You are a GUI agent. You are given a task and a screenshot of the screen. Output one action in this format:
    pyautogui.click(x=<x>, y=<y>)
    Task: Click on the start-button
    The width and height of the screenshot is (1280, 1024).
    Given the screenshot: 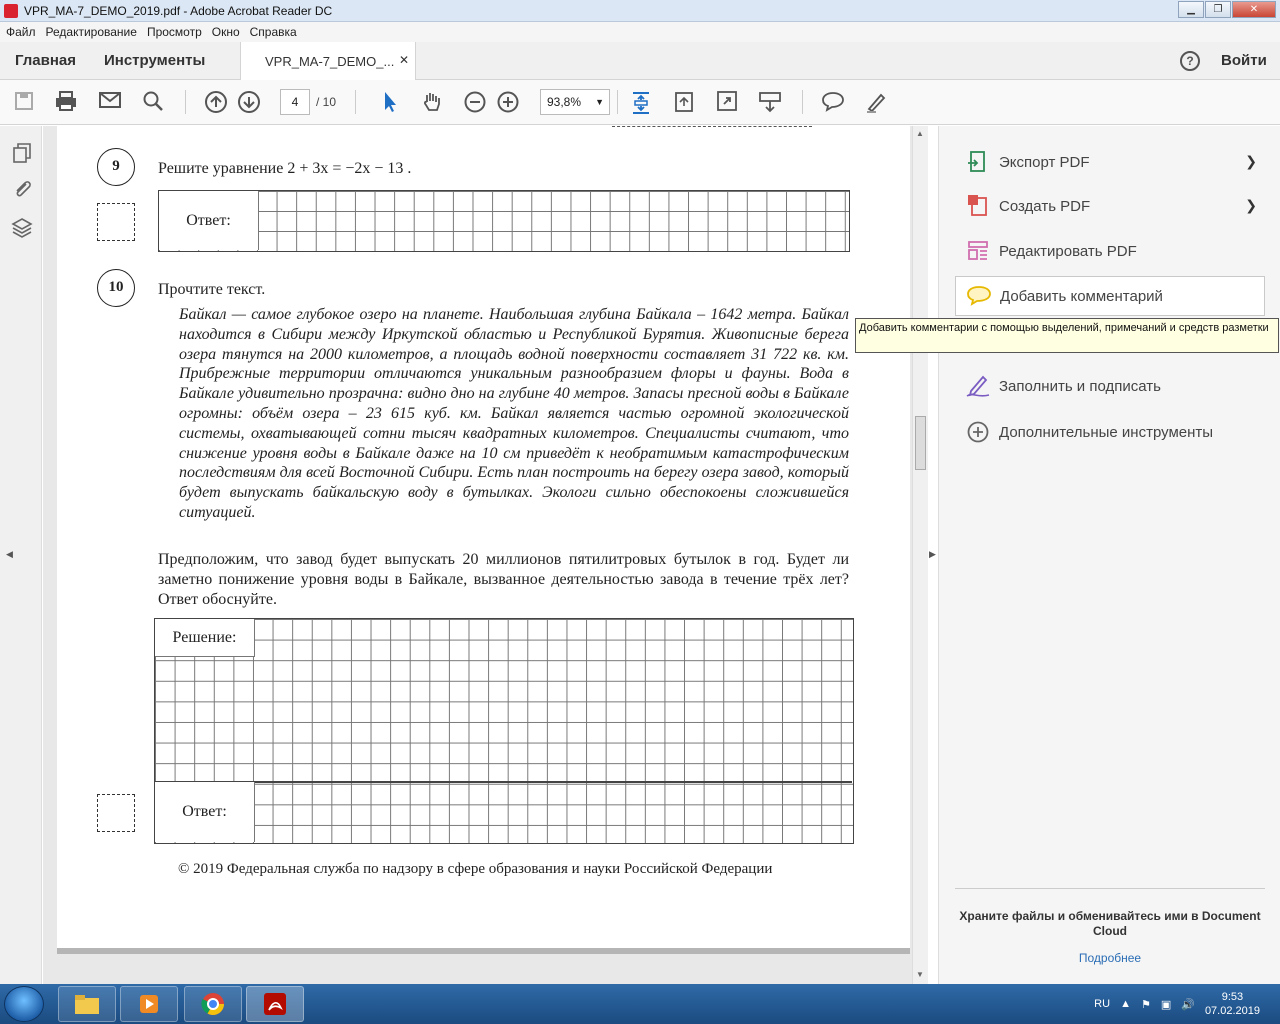 What is the action you would take?
    pyautogui.click(x=24, y=1004)
    